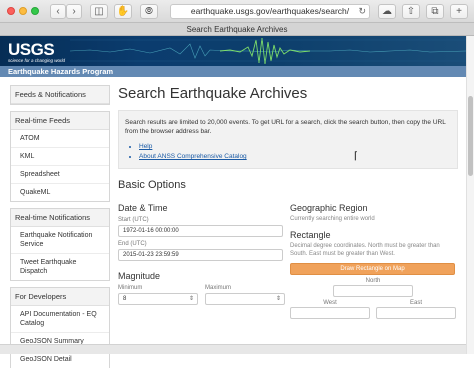 Image resolution: width=474 pixels, height=368 pixels. Describe the element at coordinates (233, 349) in the screenshot. I see `window-bottom-bar` at that location.